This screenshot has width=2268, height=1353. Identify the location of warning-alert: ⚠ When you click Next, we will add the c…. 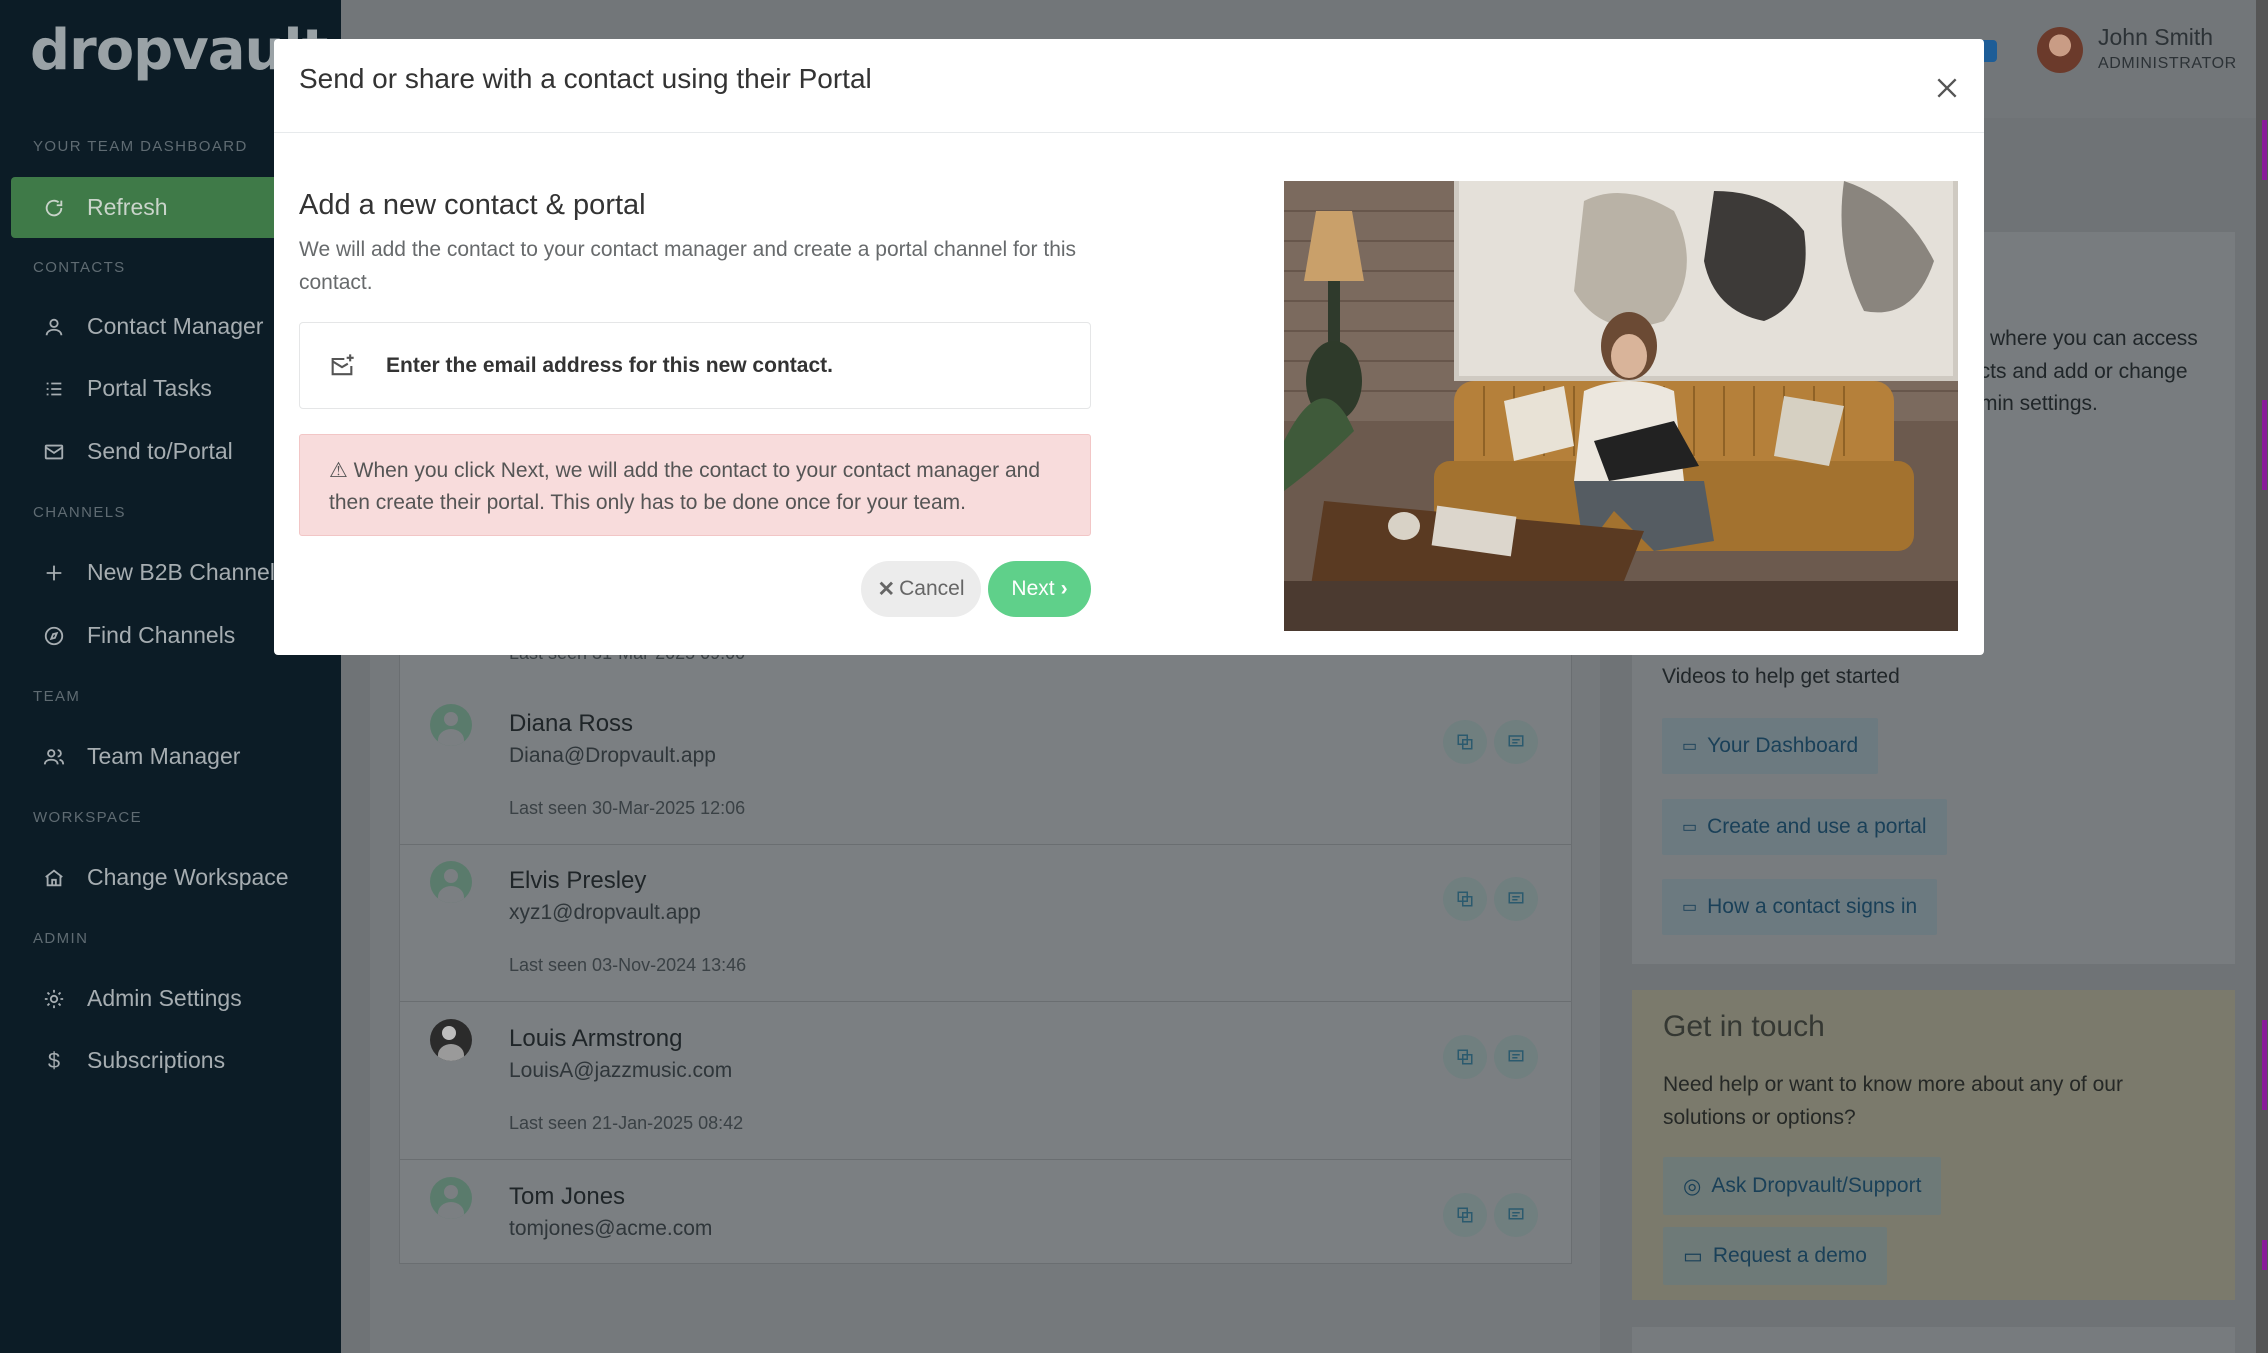
(695, 485).